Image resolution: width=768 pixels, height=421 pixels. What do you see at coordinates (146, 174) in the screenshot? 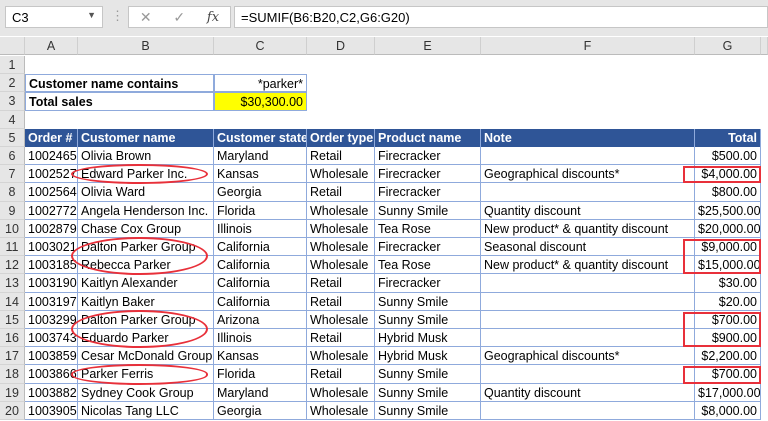
I see `table-cell: Edward Parker Inc.` at bounding box center [146, 174].